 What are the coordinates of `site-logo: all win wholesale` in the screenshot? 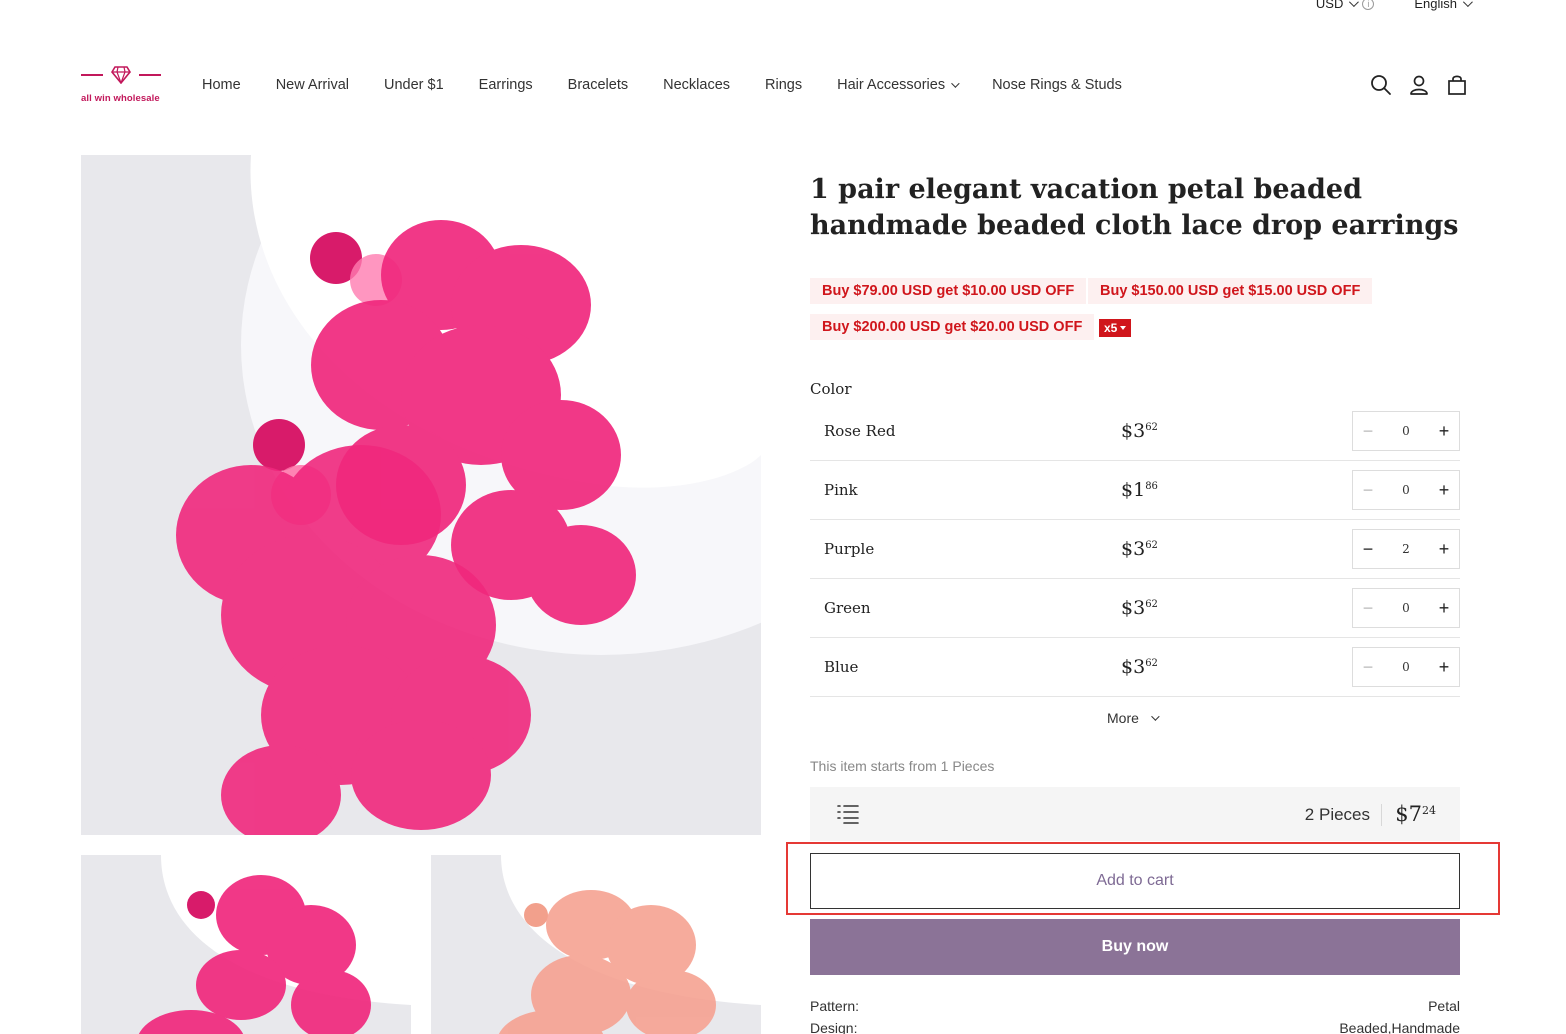 It's located at (121, 86).